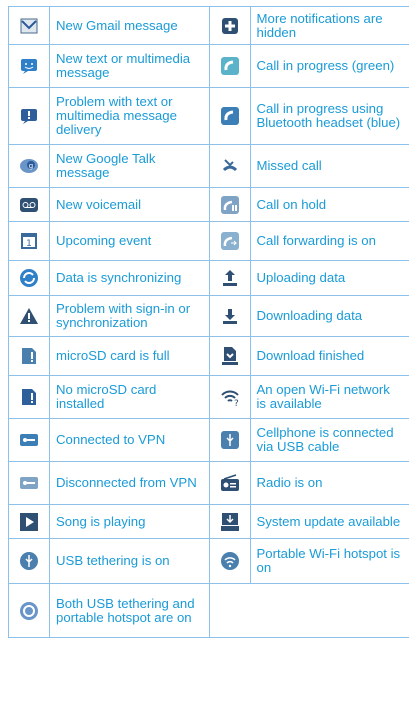 The image size is (409, 710). Describe the element at coordinates (229, 241) in the screenshot. I see `call-forward-icon` at that location.